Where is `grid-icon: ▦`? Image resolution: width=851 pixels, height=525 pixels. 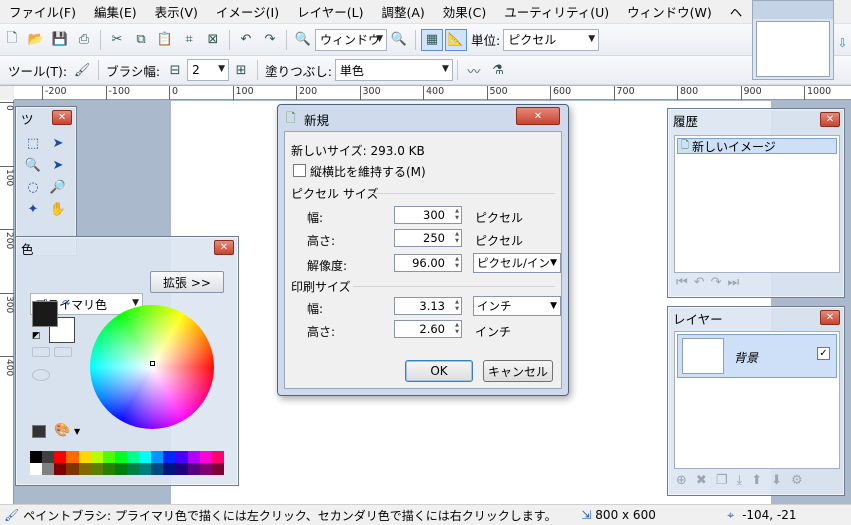 grid-icon: ▦ is located at coordinates (432, 39).